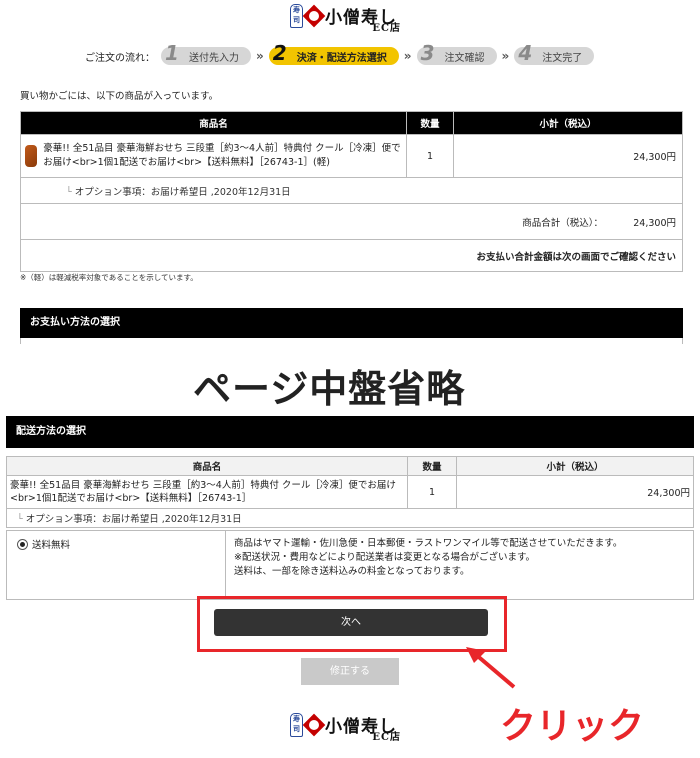 Image resolution: width=700 pixels, height=758 pixels. I want to click on shipping-section-header: 配送方法の選択, so click(350, 432).